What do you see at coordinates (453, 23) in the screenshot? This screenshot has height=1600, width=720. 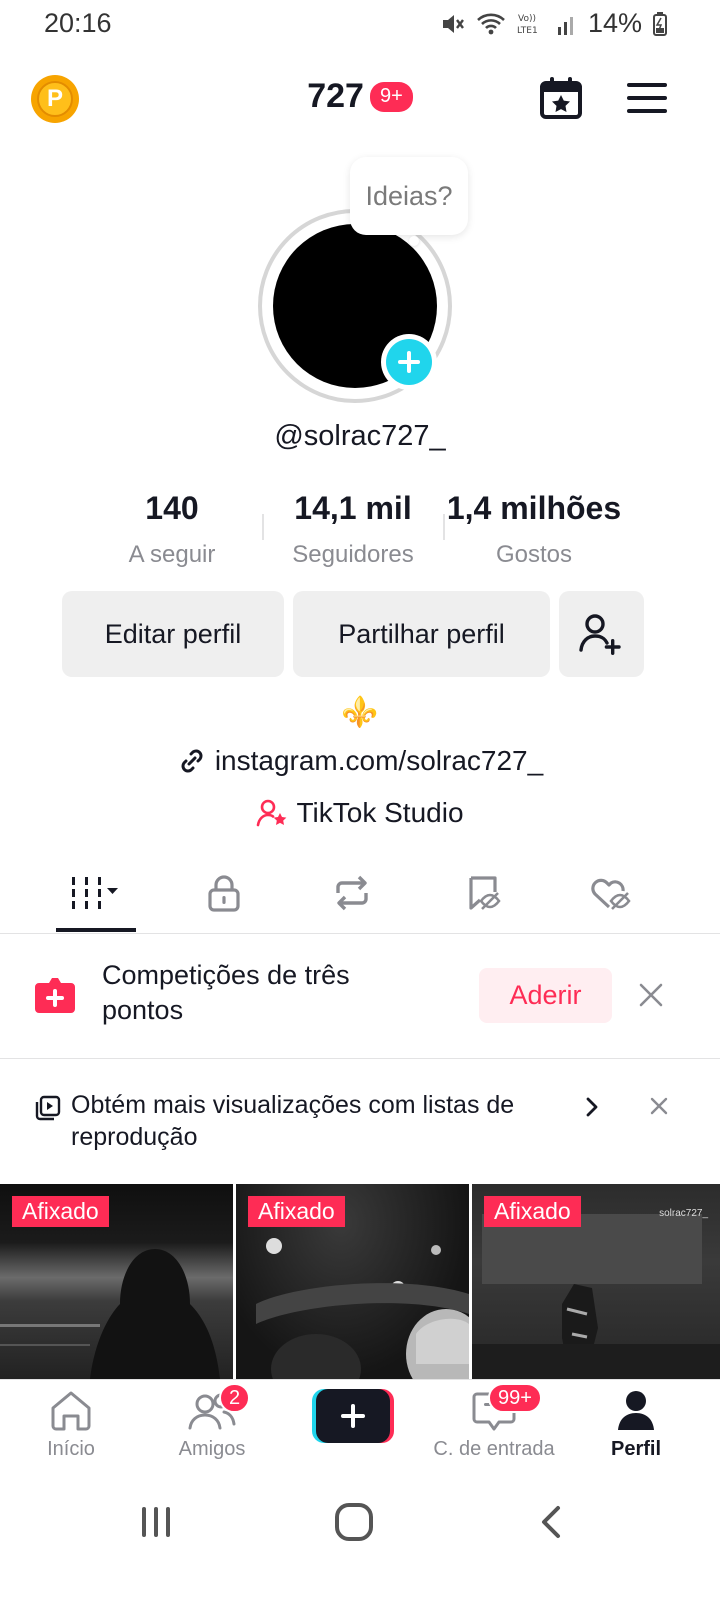 I see `mute-icon` at bounding box center [453, 23].